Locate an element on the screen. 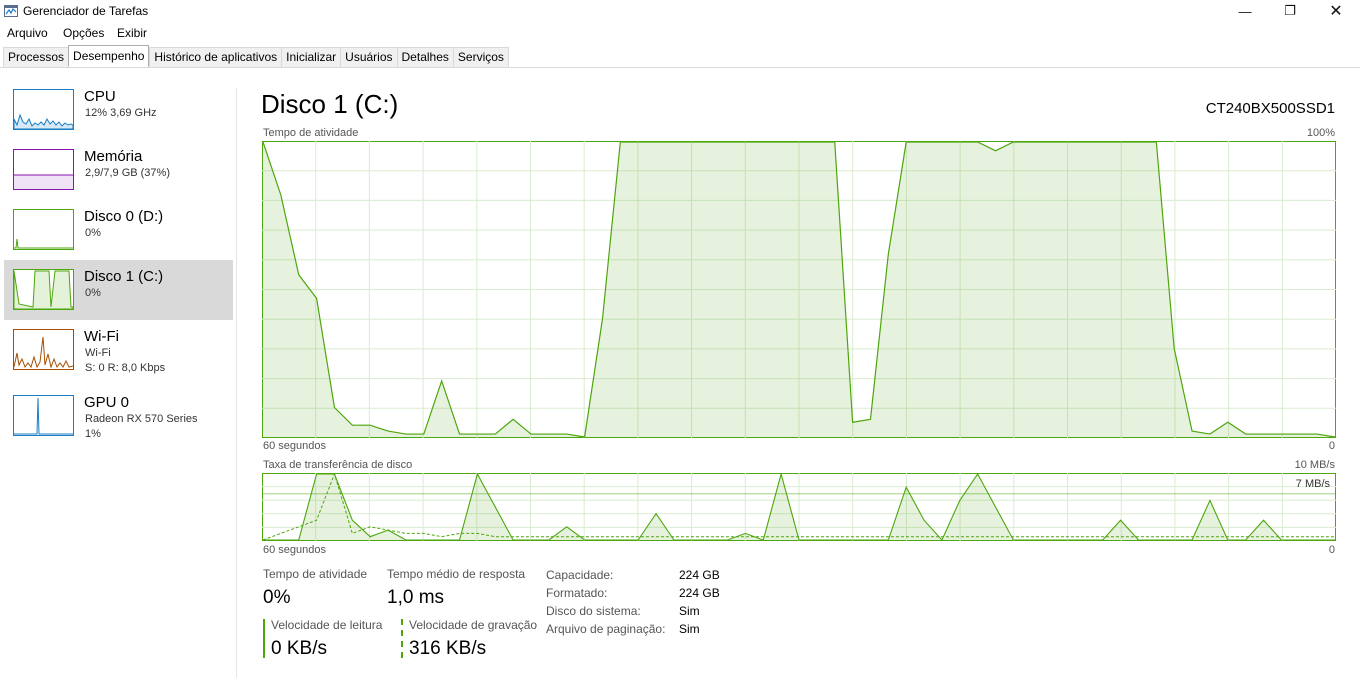  device-model: CT240BX500SSD1 is located at coordinates (1270, 108).